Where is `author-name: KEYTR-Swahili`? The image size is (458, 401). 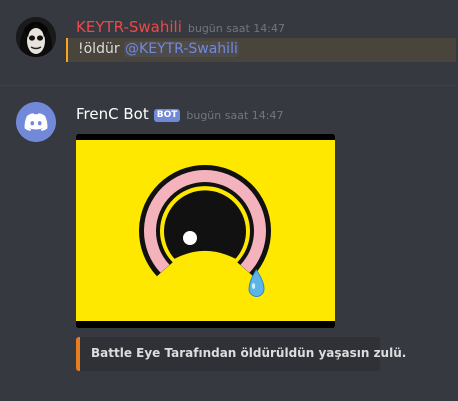
author-name: KEYTR-Swahili is located at coordinates (129, 27).